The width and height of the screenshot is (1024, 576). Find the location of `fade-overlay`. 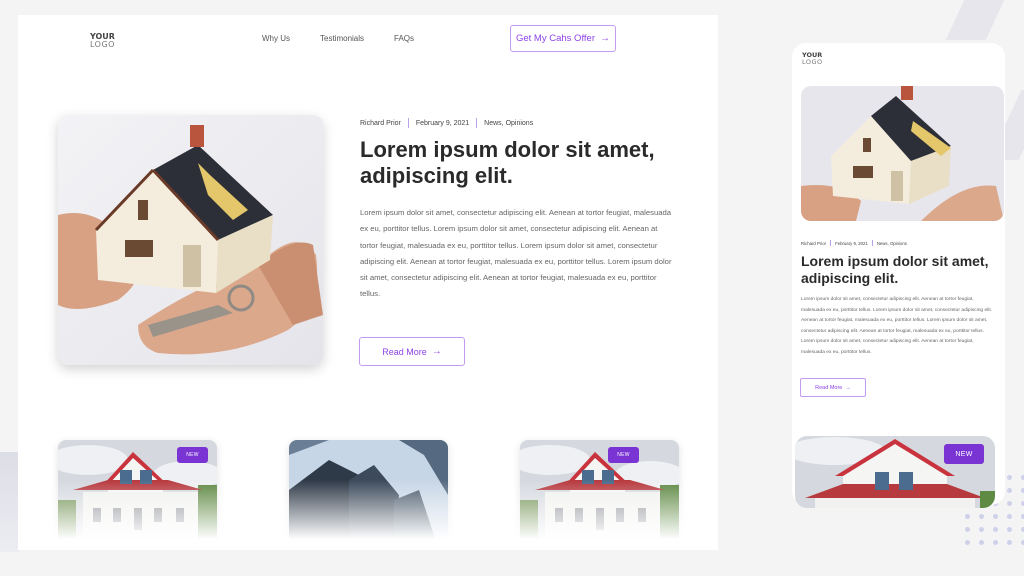

fade-overlay is located at coordinates (368, 515).